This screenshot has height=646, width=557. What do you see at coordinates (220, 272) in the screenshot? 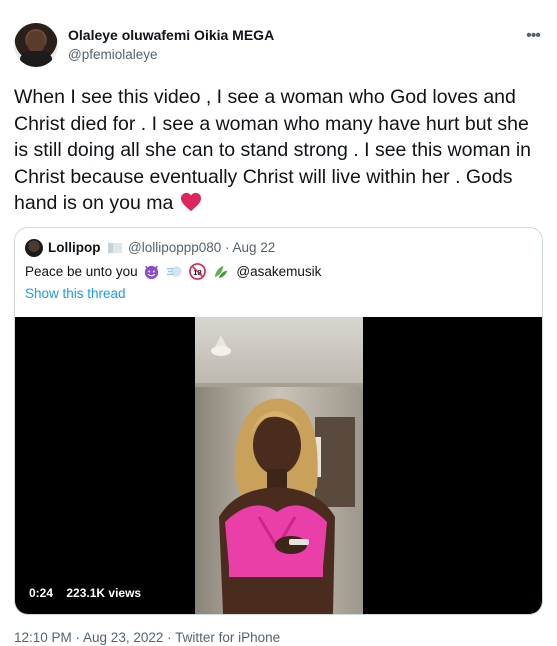
I see `leaves-emoji-icon` at bounding box center [220, 272].